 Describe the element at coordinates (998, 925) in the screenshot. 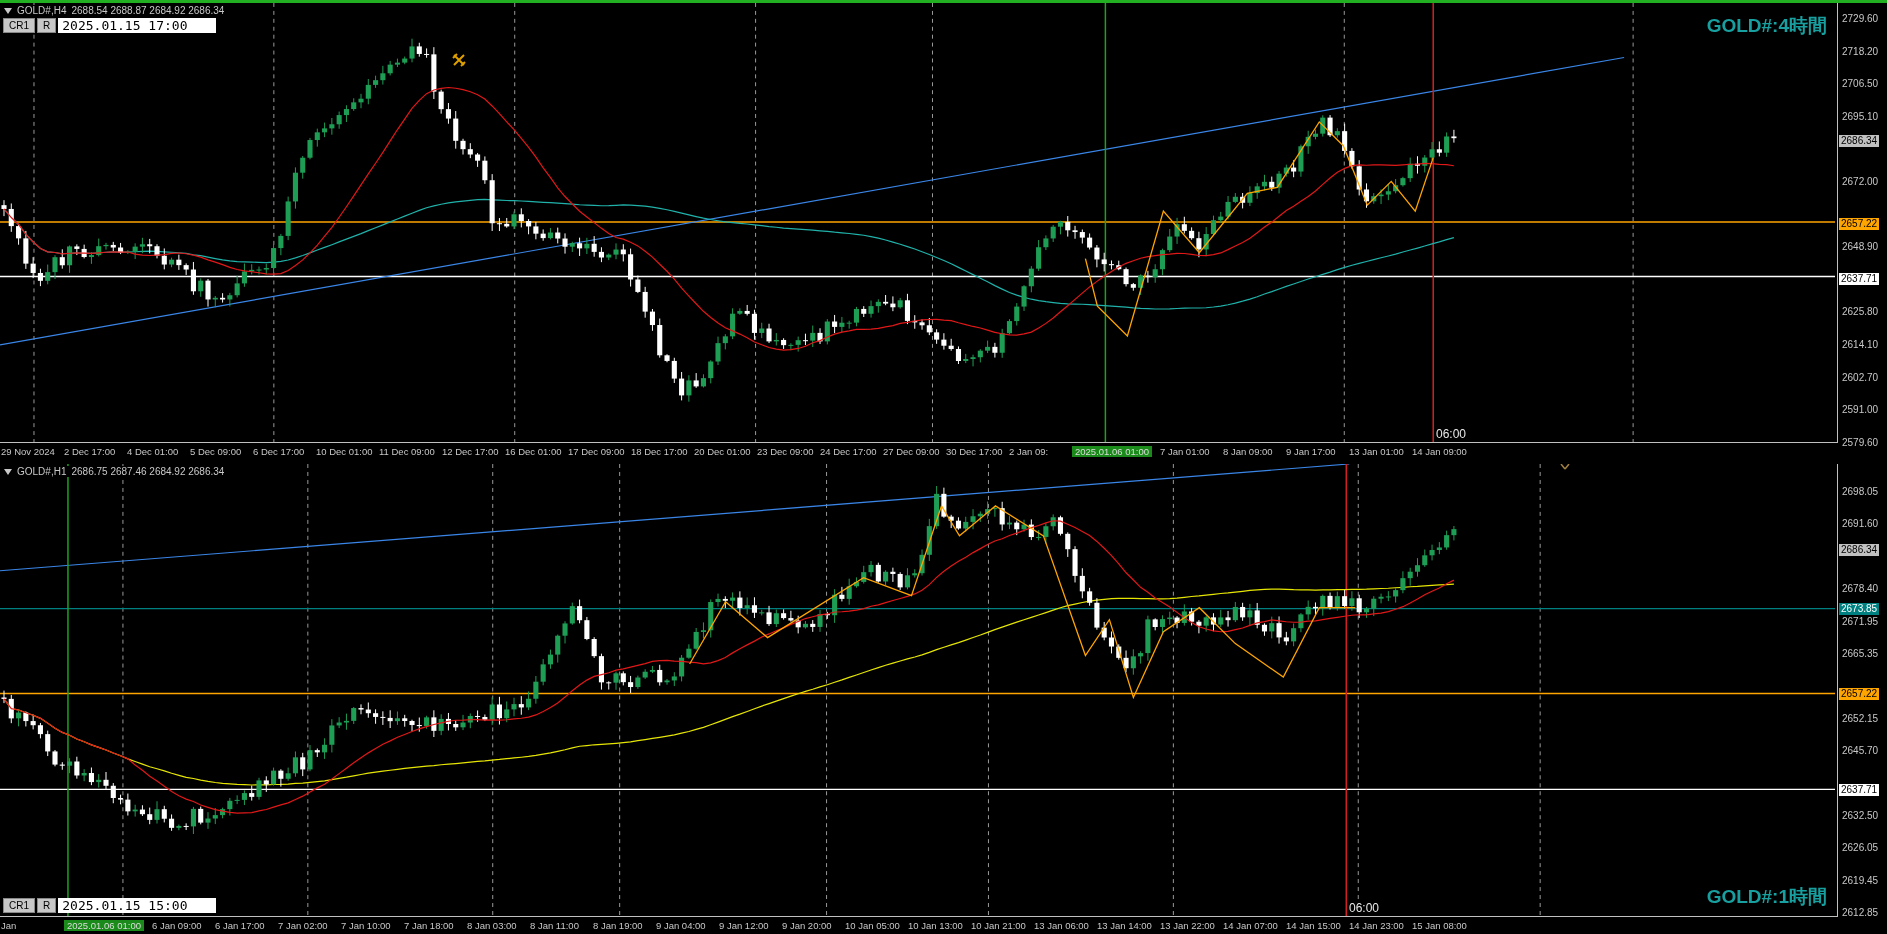

I see `time-tick-label: 10 Jan 21:00` at that location.